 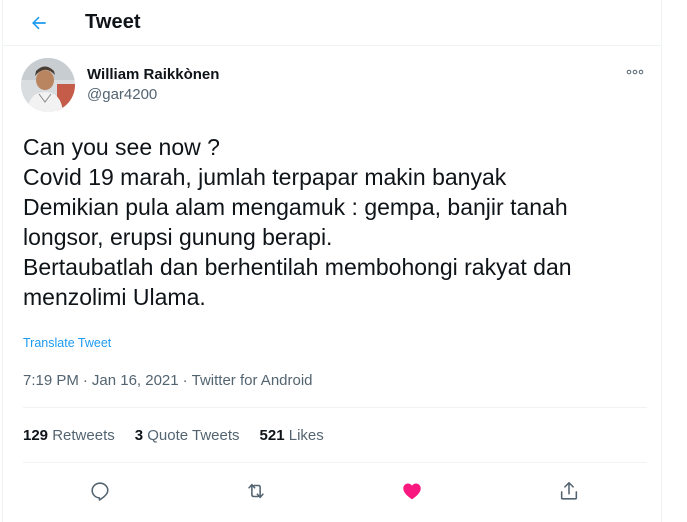 I want to click on retweet-icon, so click(x=256, y=491).